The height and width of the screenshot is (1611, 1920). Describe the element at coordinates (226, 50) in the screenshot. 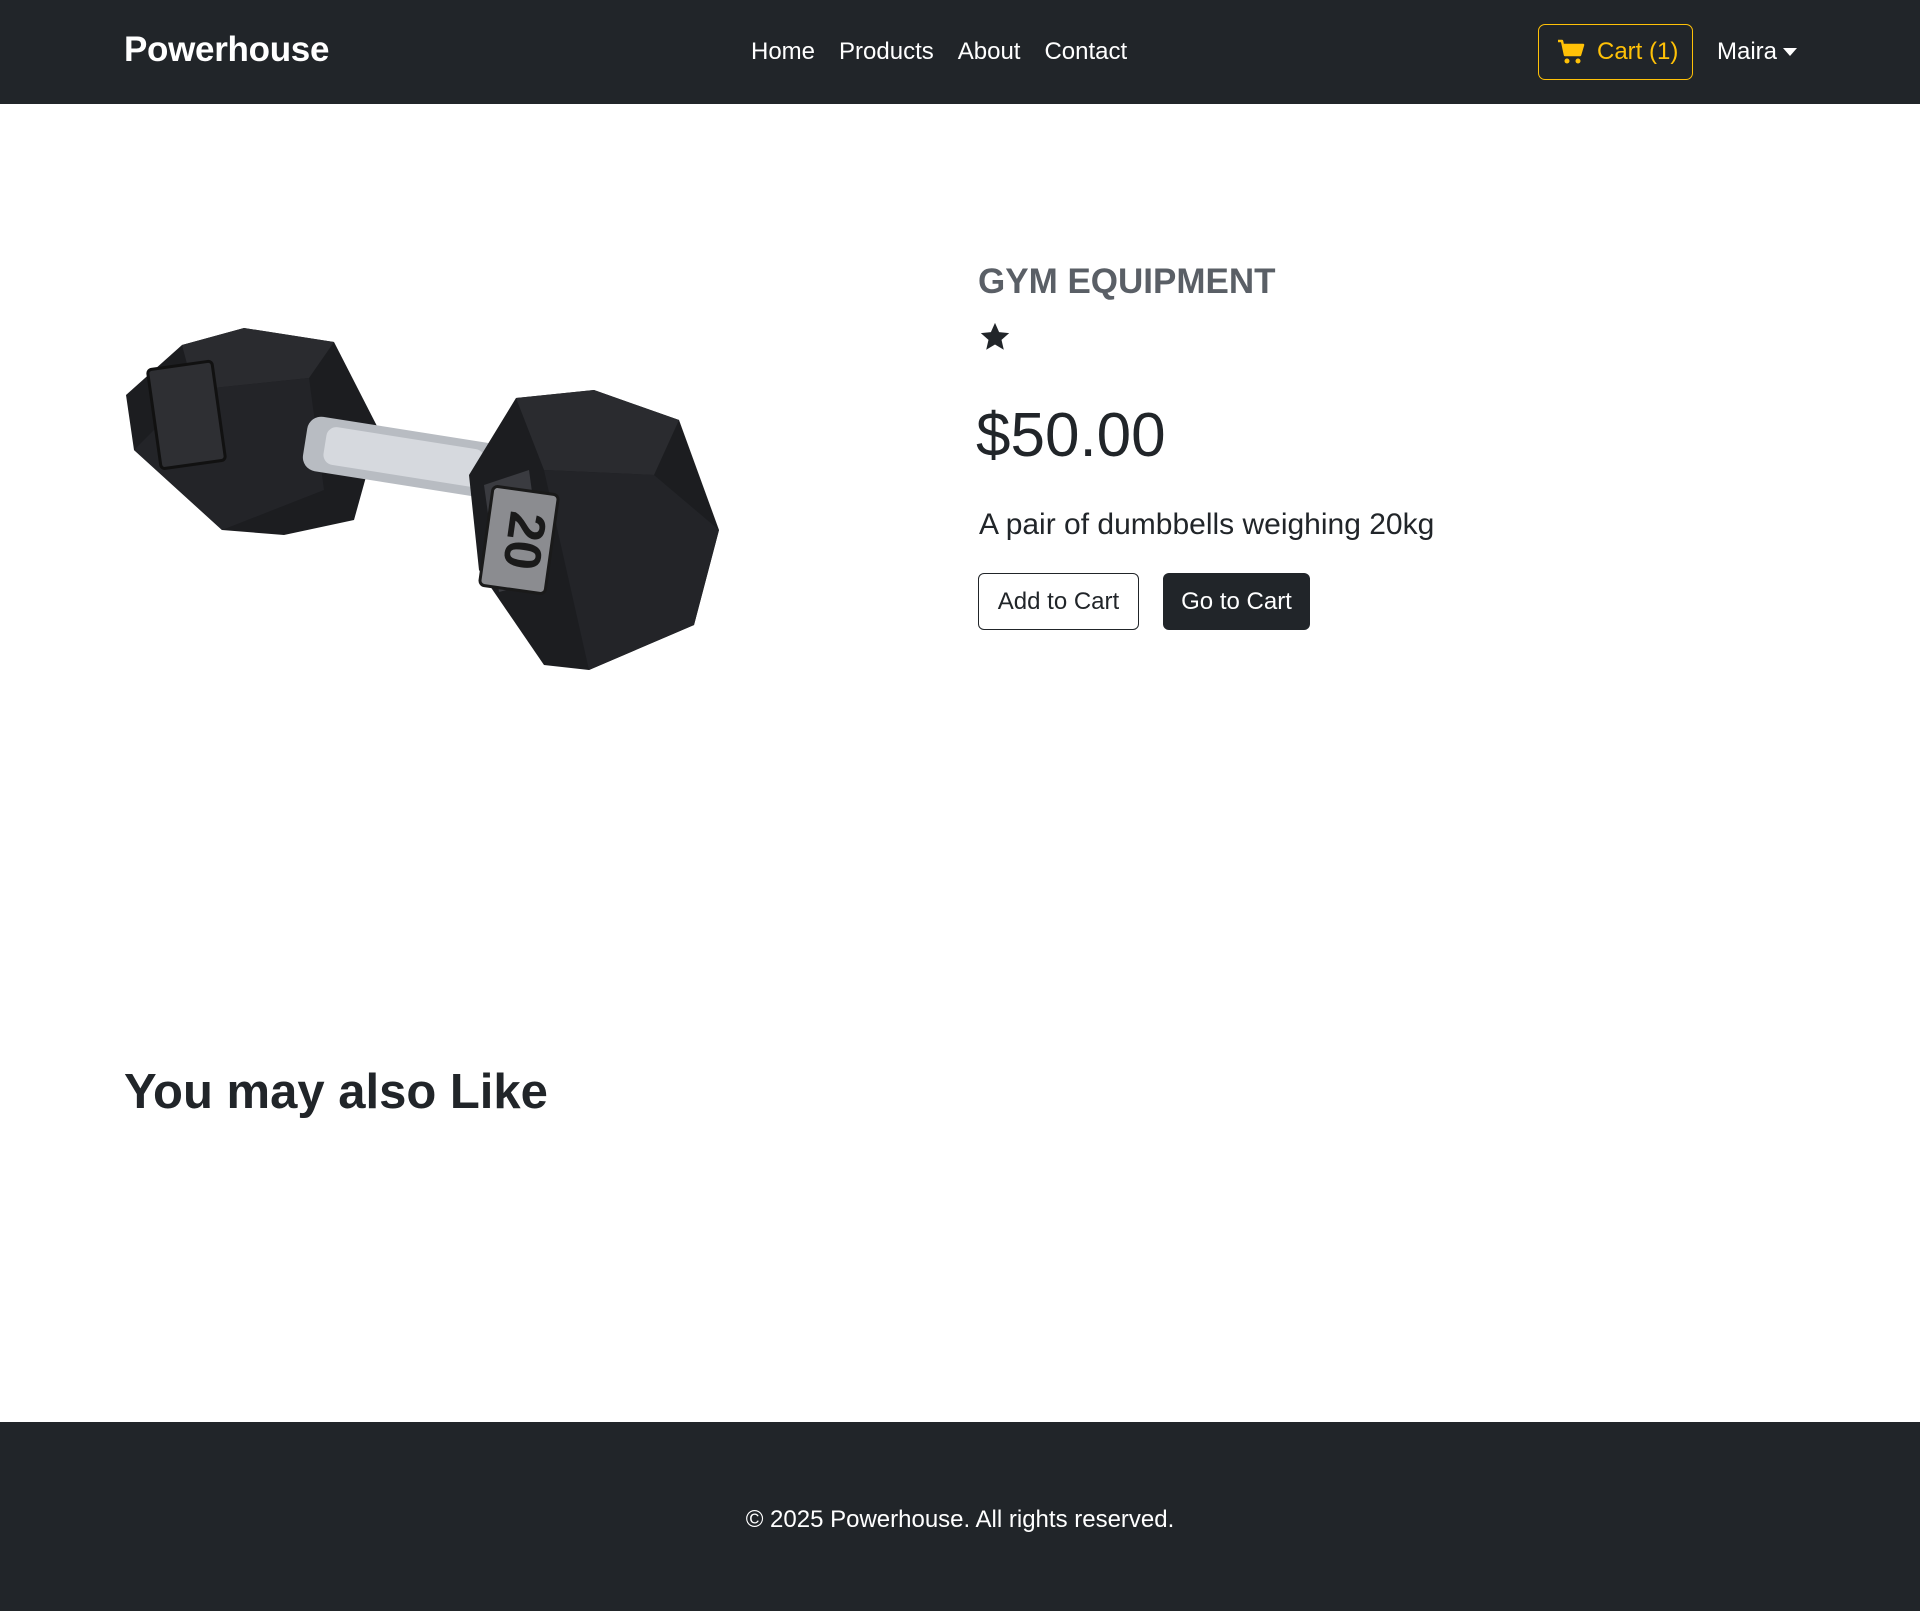

I see `brand-logo: Powerhouse` at that location.